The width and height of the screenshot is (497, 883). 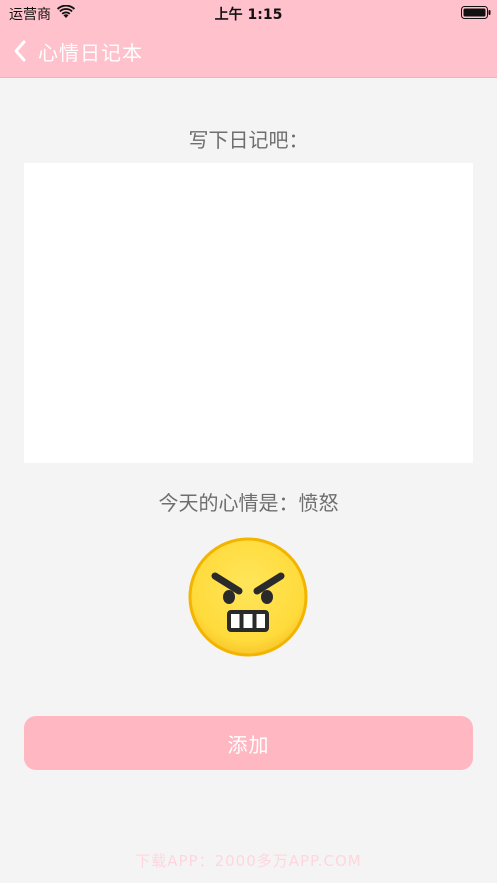 What do you see at coordinates (20, 51) in the screenshot?
I see `chevron-left-icon` at bounding box center [20, 51].